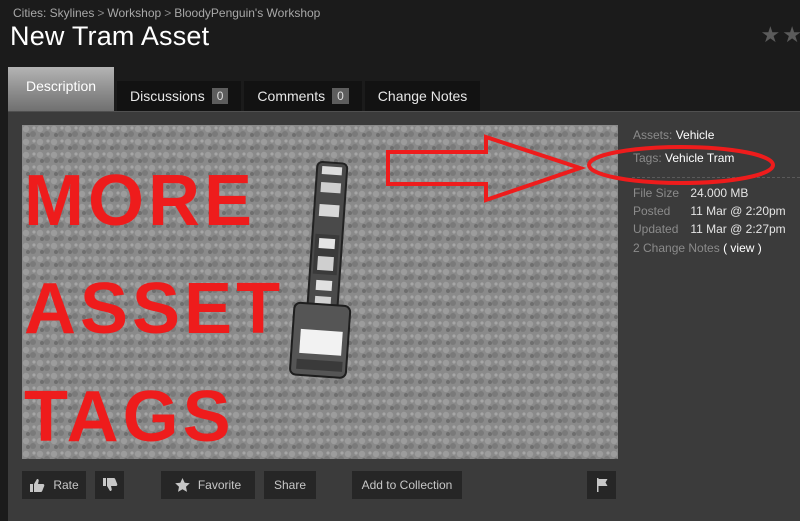 This screenshot has height=521, width=800. I want to click on report-flag-button, so click(601, 485).